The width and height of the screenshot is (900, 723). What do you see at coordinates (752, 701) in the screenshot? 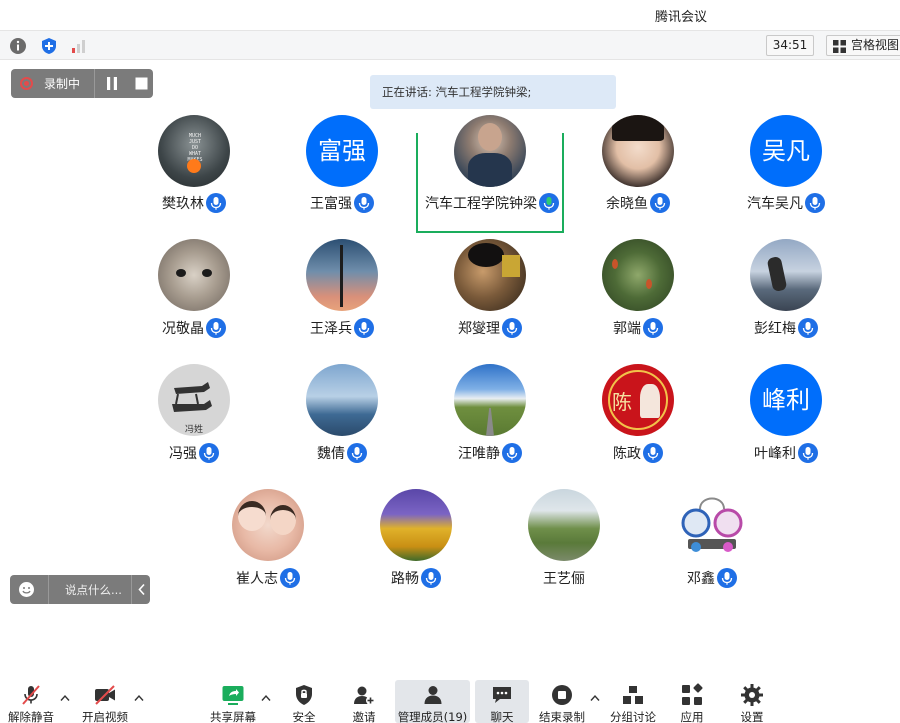
I see `settings-button: 设置` at bounding box center [752, 701].